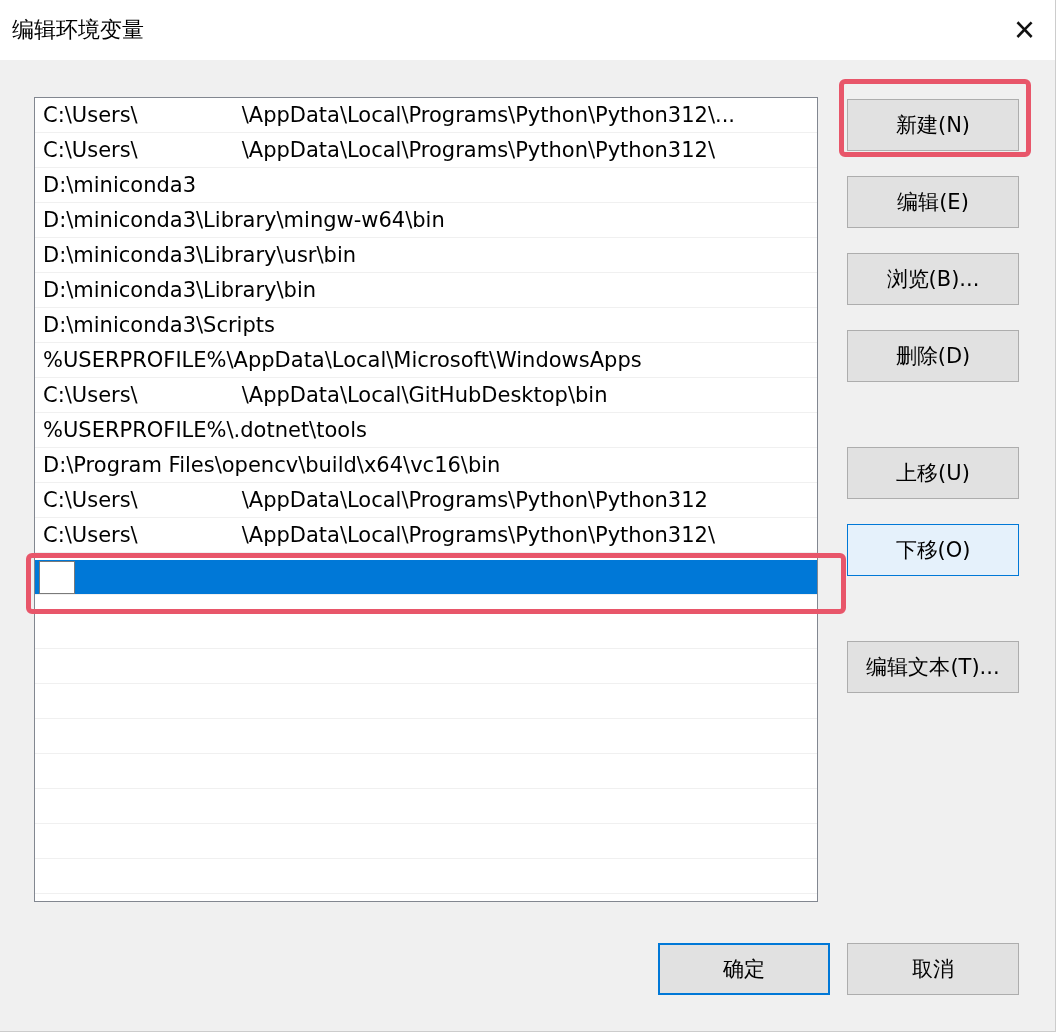 This screenshot has height=1032, width=1056. Describe the element at coordinates (933, 356) in the screenshot. I see `dialog-button: 删除(D)` at that location.